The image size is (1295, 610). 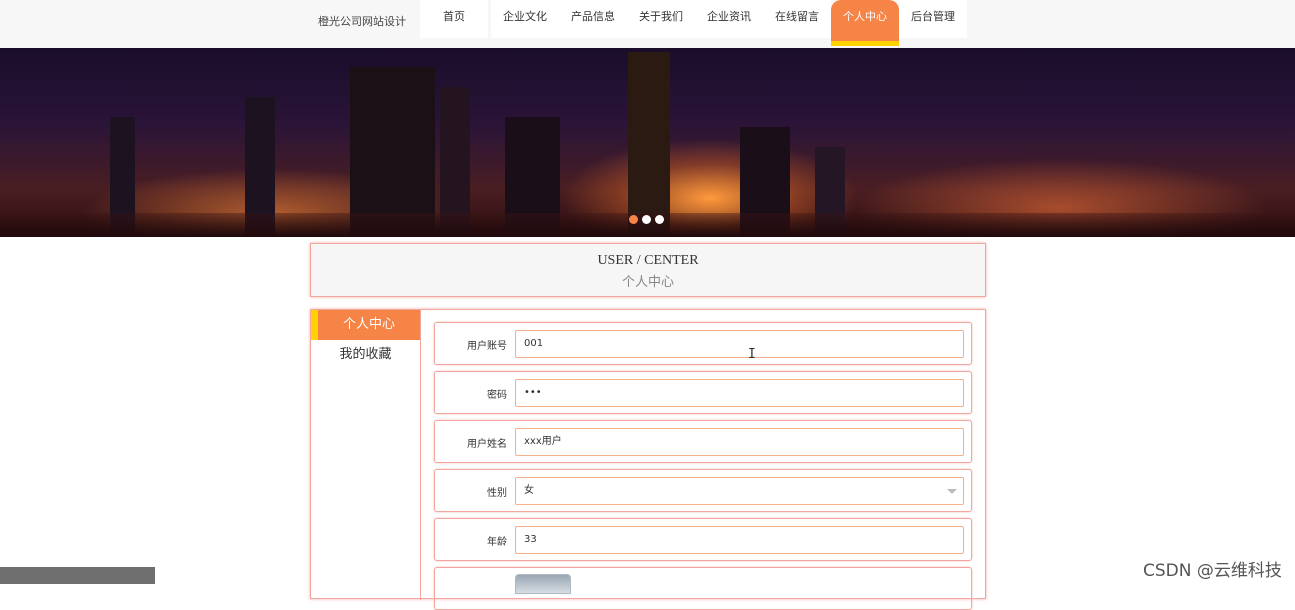 I want to click on site-brand: 橙光公司网站设计, so click(x=362, y=21).